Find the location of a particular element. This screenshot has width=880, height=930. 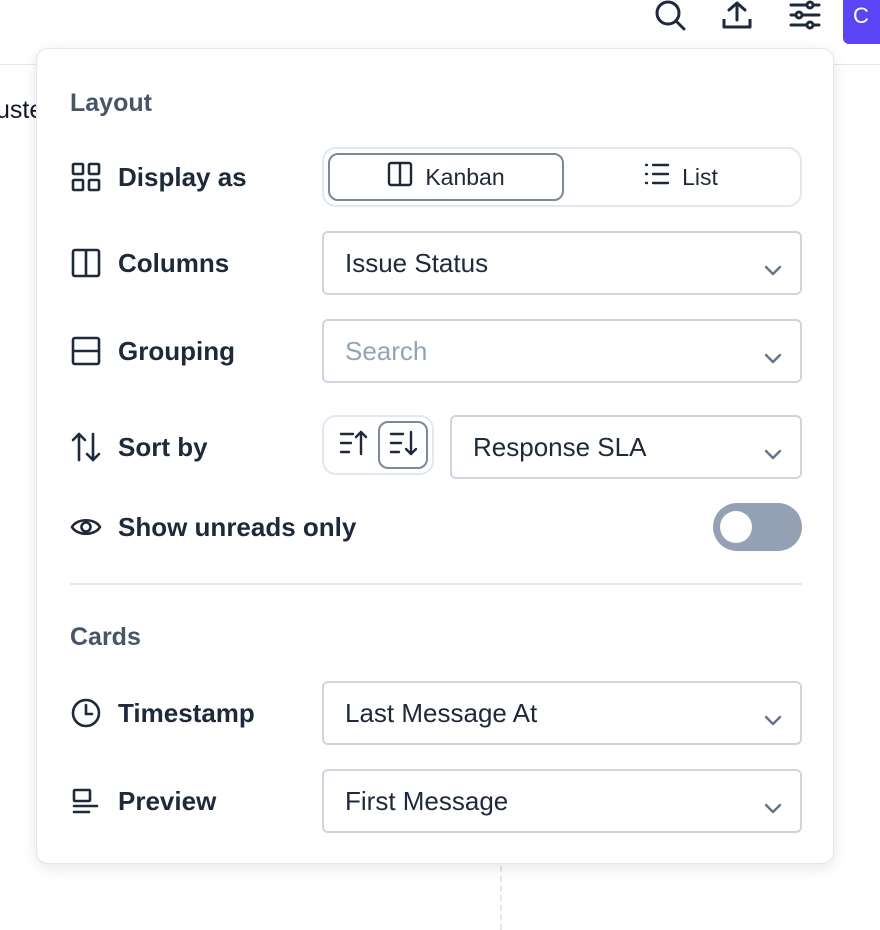

sort-by-select: Response SLA is located at coordinates (626, 447).